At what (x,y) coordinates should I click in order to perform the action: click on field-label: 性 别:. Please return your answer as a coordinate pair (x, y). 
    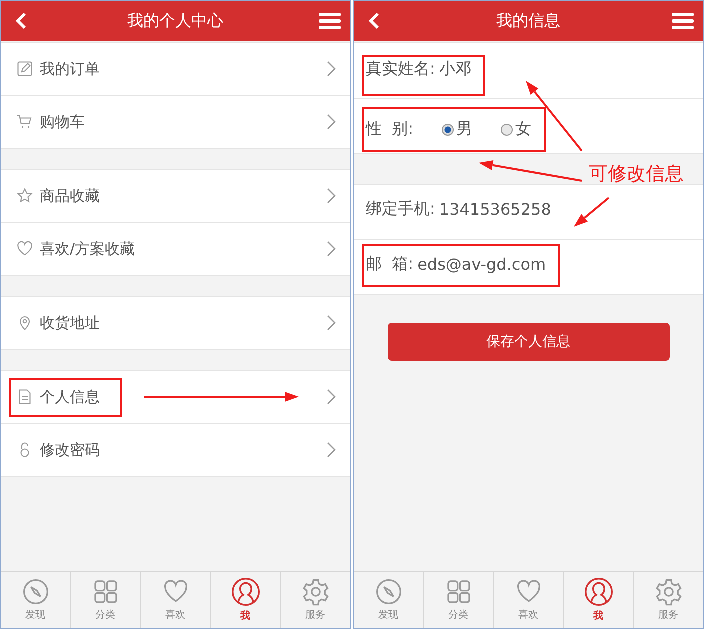
    Looking at the image, I should click on (390, 129).